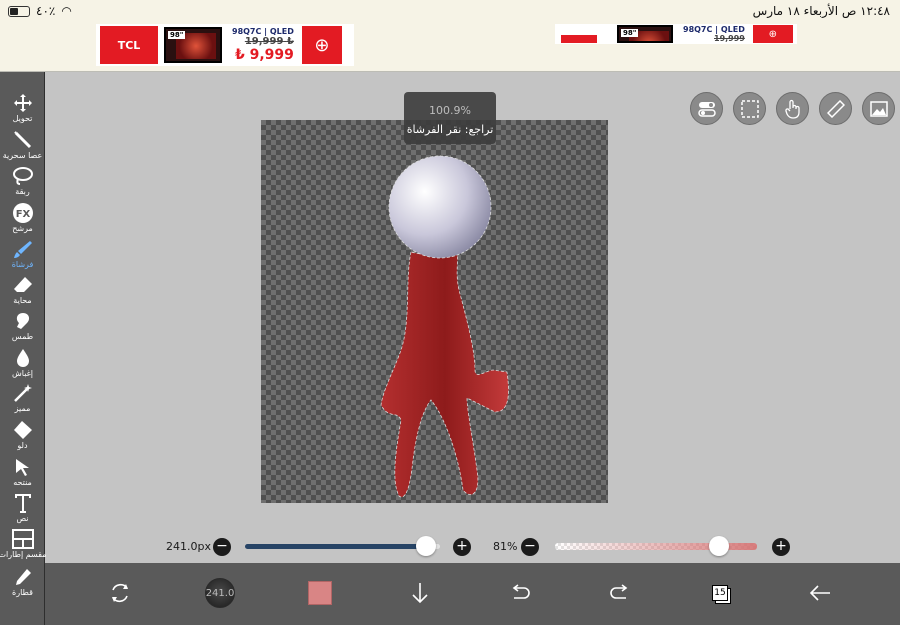 The image size is (900, 625). I want to click on opacity-increase-button: +, so click(781, 547).